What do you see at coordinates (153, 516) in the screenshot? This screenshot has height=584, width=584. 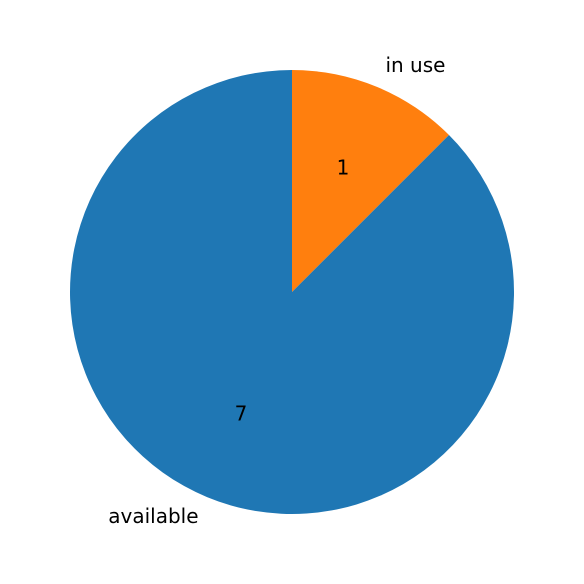 I see `pie-category-label: available` at bounding box center [153, 516].